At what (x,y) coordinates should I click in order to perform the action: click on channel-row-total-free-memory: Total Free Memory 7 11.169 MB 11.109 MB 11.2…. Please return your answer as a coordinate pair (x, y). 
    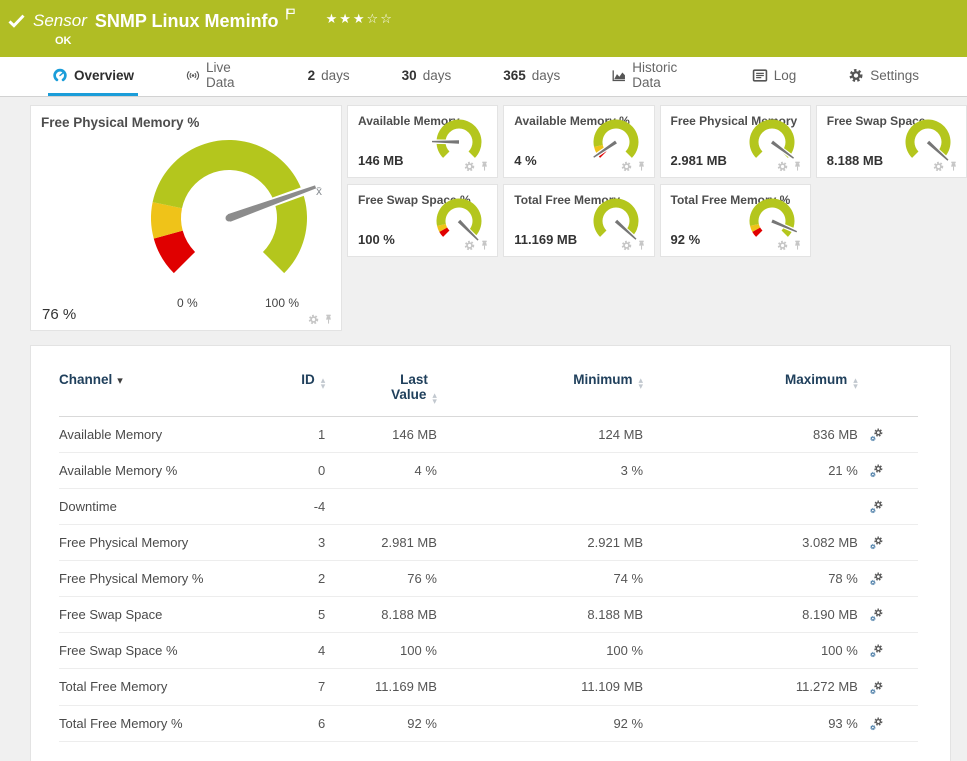
    Looking at the image, I should click on (488, 687).